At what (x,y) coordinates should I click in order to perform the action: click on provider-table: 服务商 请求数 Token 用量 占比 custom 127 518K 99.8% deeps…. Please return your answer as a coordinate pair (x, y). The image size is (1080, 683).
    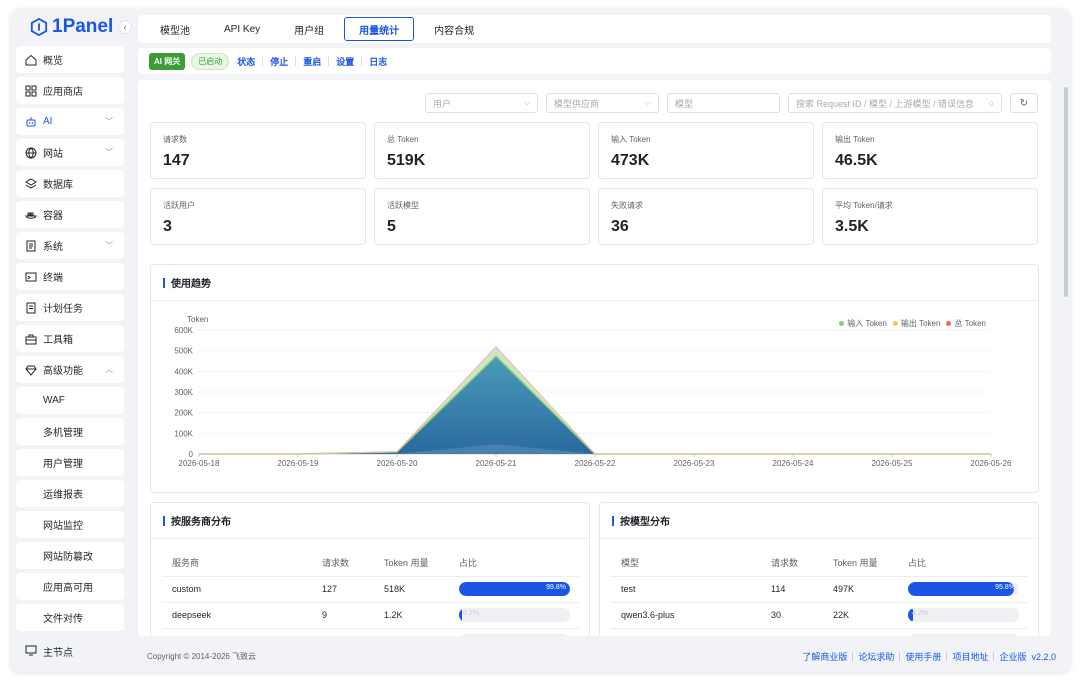
    Looking at the image, I should click on (370, 593).